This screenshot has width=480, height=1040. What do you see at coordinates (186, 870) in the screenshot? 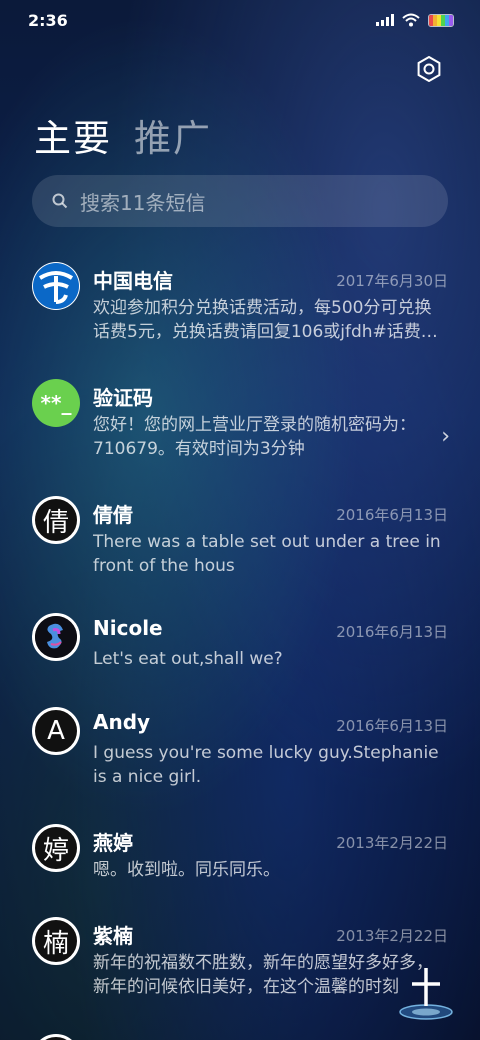
I see `message-snippet: 嗯。收到啦。同乐同乐。` at bounding box center [186, 870].